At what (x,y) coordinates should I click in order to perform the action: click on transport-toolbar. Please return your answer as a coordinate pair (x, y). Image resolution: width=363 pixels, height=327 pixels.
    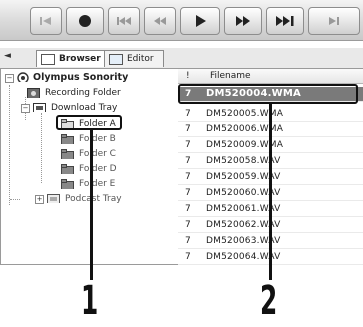
    Looking at the image, I should click on (181, 20).